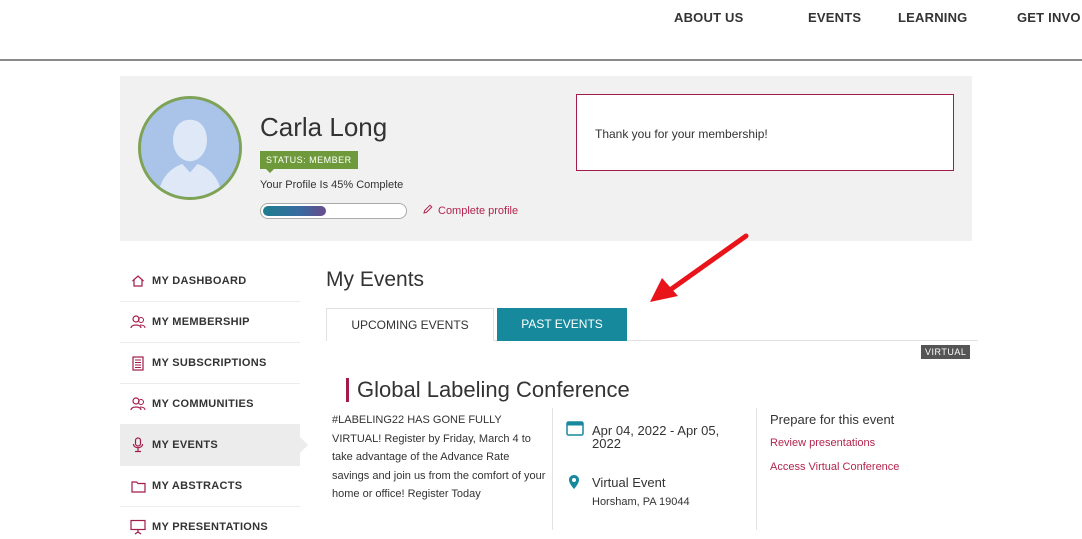 Image resolution: width=1082 pixels, height=539 pixels. Describe the element at coordinates (478, 211) in the screenshot. I see `complete-profile-label: Complete profile` at that location.